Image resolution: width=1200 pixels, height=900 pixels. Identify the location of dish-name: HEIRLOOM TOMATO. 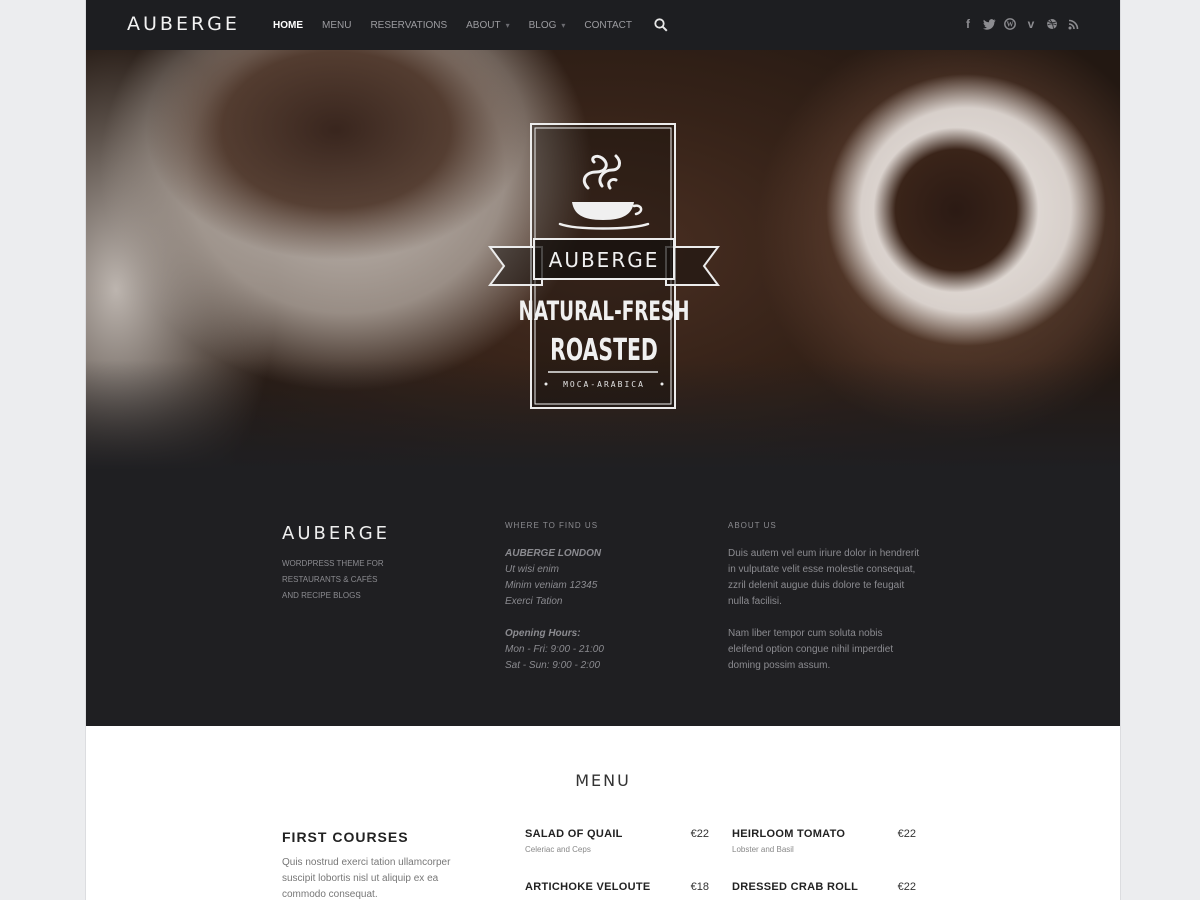
(789, 834).